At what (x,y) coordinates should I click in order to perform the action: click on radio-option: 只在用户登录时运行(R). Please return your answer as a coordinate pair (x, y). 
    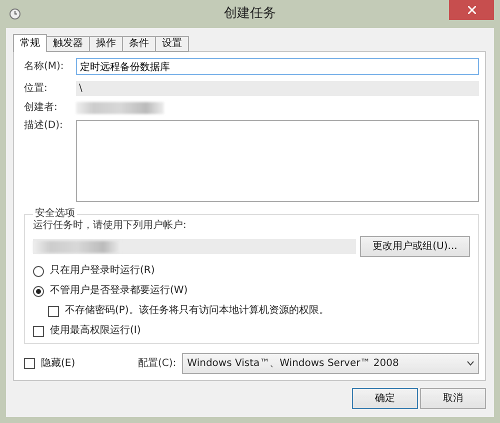
    Looking at the image, I should click on (251, 271).